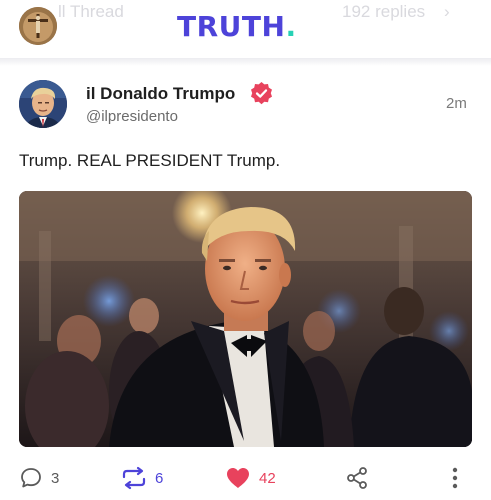  What do you see at coordinates (261, 93) in the screenshot?
I see `verified-badge-icon` at bounding box center [261, 93].